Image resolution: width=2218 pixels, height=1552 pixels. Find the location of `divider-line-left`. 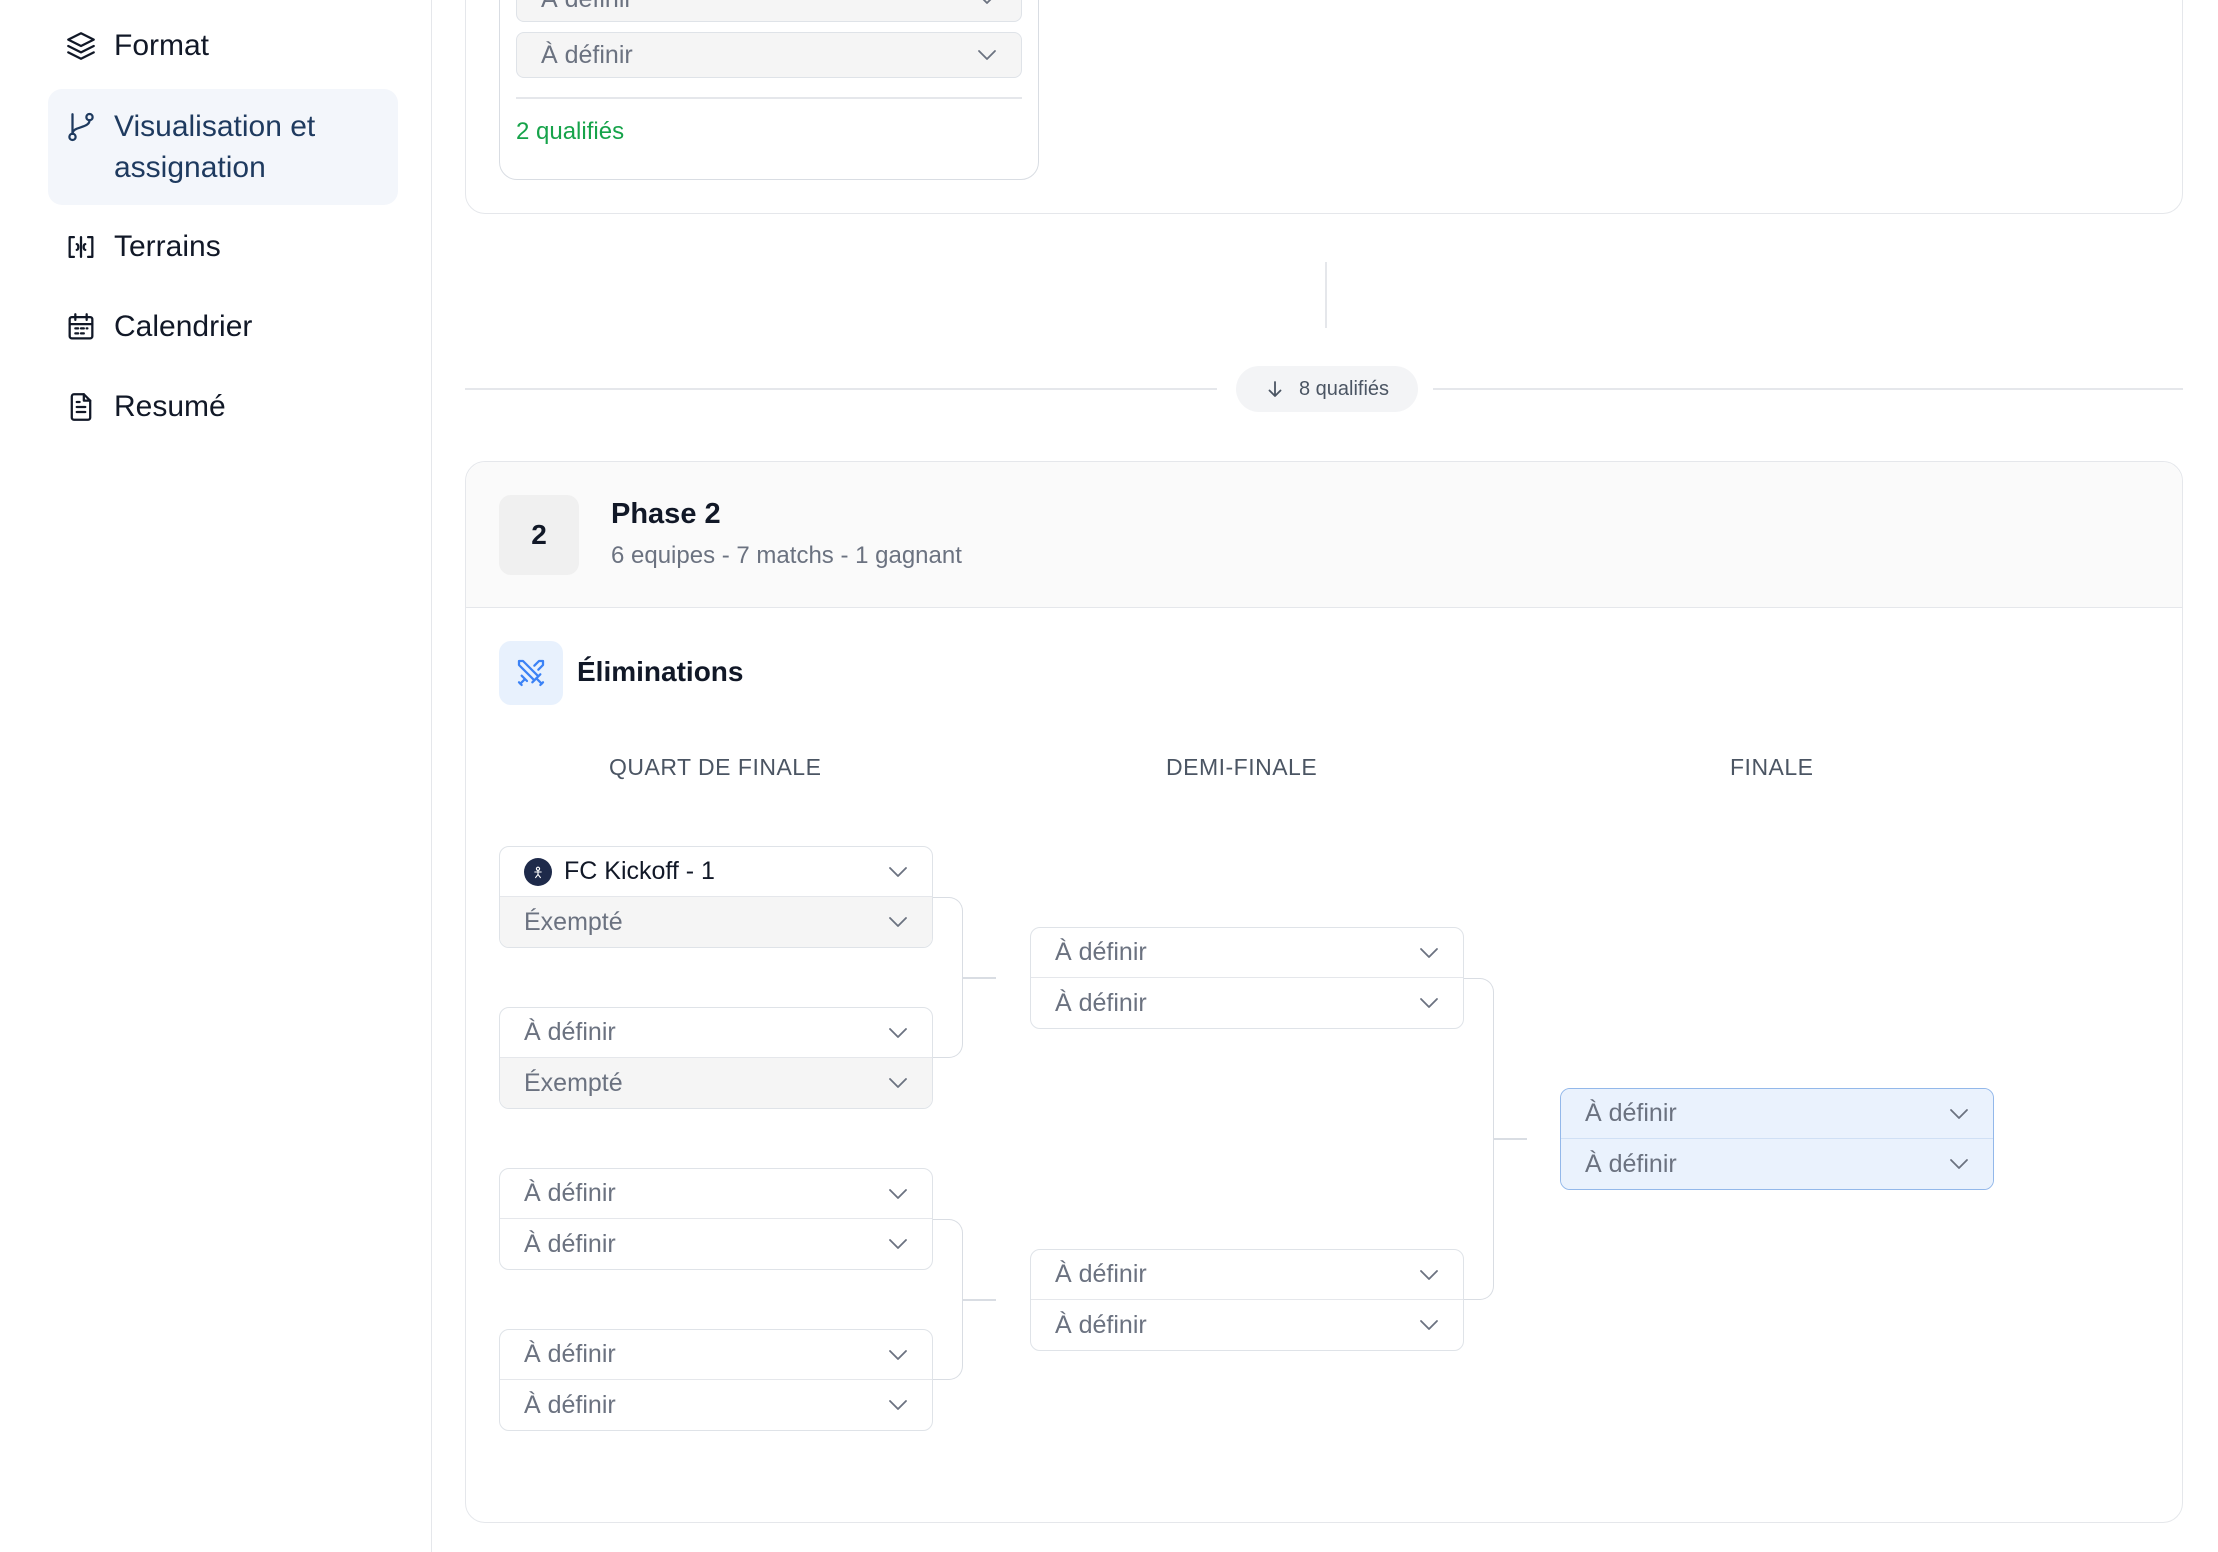

divider-line-left is located at coordinates (841, 389).